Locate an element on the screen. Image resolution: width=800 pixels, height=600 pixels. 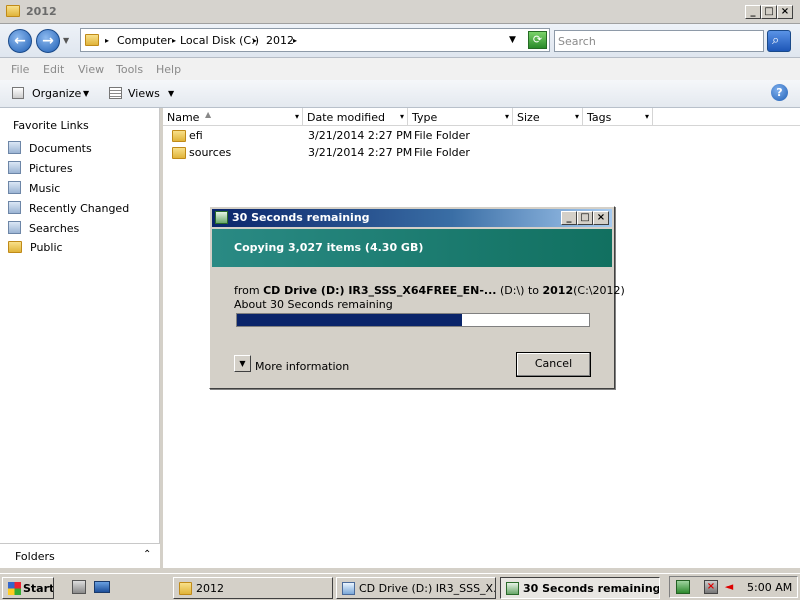
menu-help: Help is located at coordinates (168, 69).